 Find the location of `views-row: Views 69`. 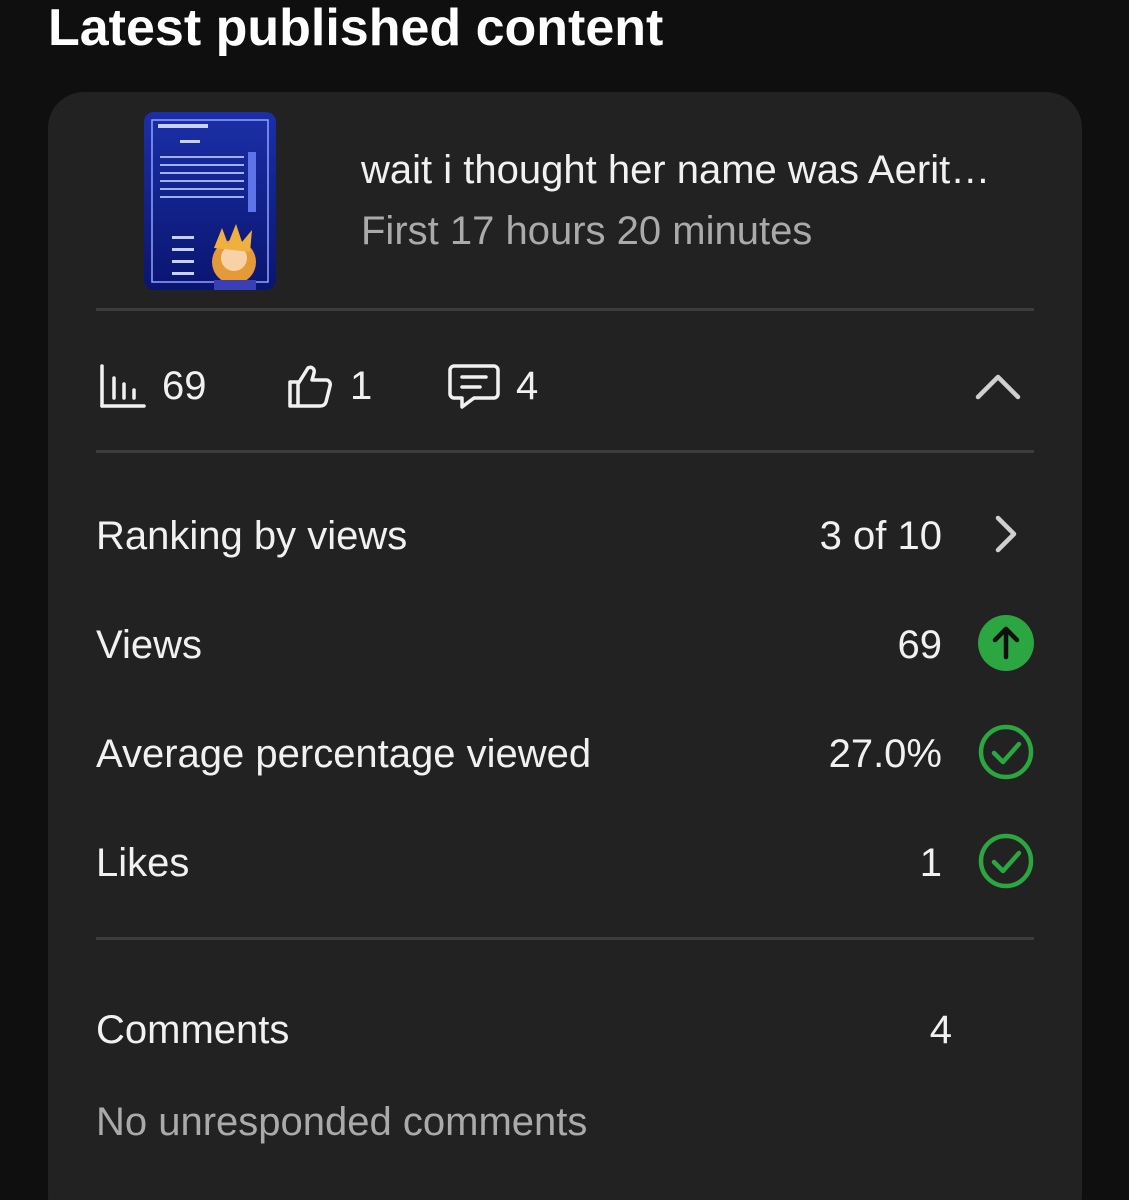

views-row: Views 69 is located at coordinates (565, 643).